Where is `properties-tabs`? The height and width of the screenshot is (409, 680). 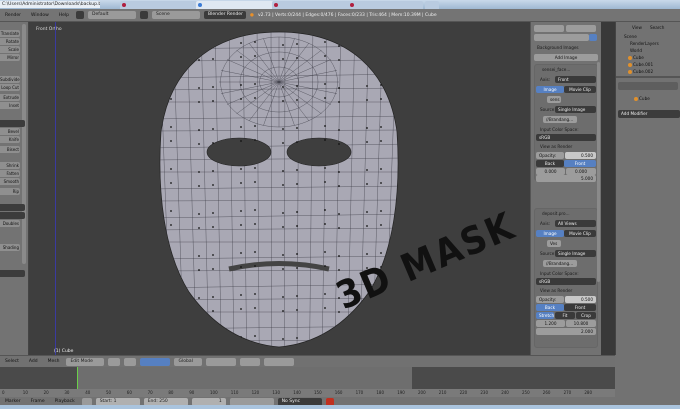
properties-tabs is located at coordinates (648, 86).